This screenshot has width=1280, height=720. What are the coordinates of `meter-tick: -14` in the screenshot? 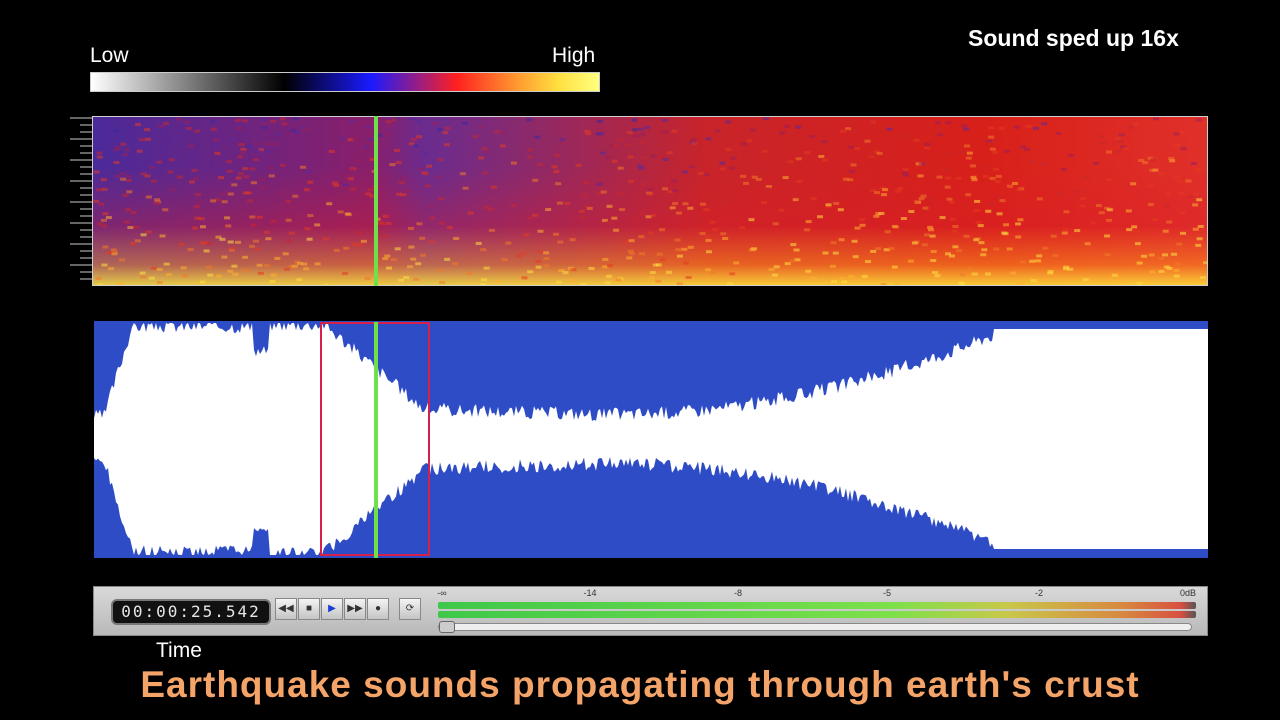 It's located at (590, 593).